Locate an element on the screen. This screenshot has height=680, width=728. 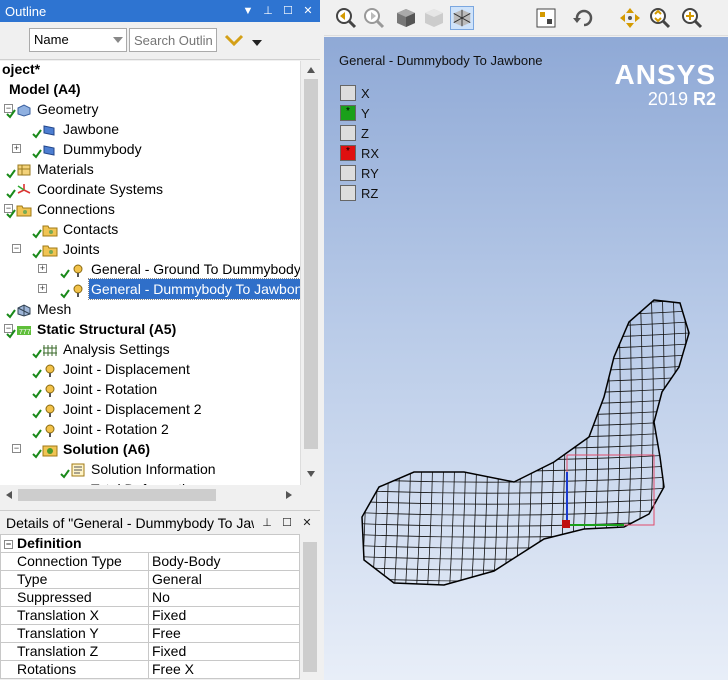
tree-node: − Solution (A6) is located at coordinates (82, 449).